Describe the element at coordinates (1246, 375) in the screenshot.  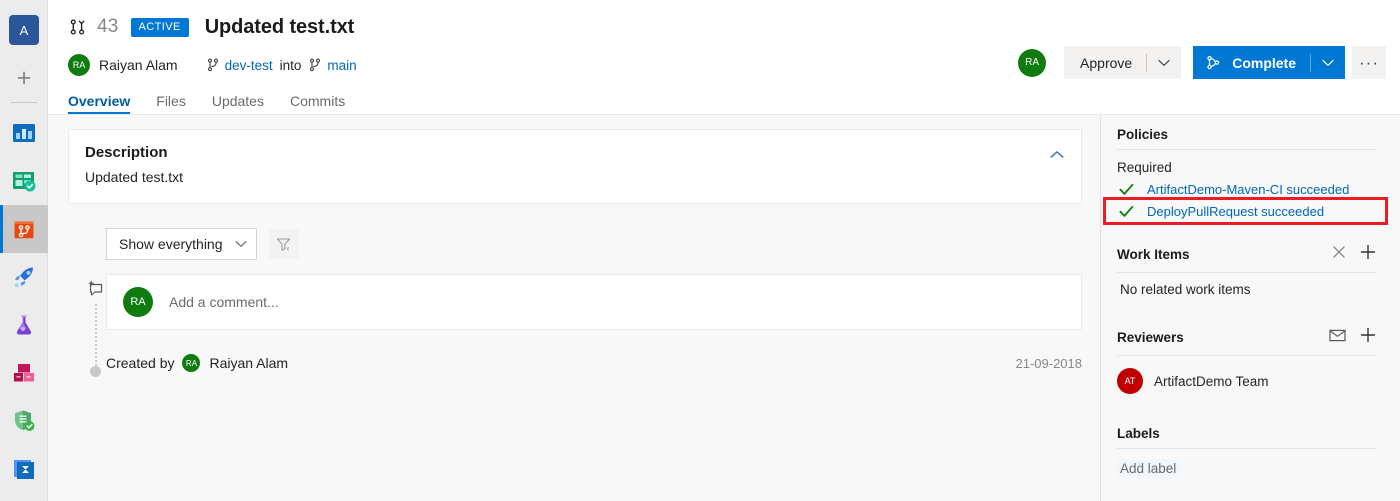
I see `reviewer-row: AT ArtifactDemo Team` at that location.